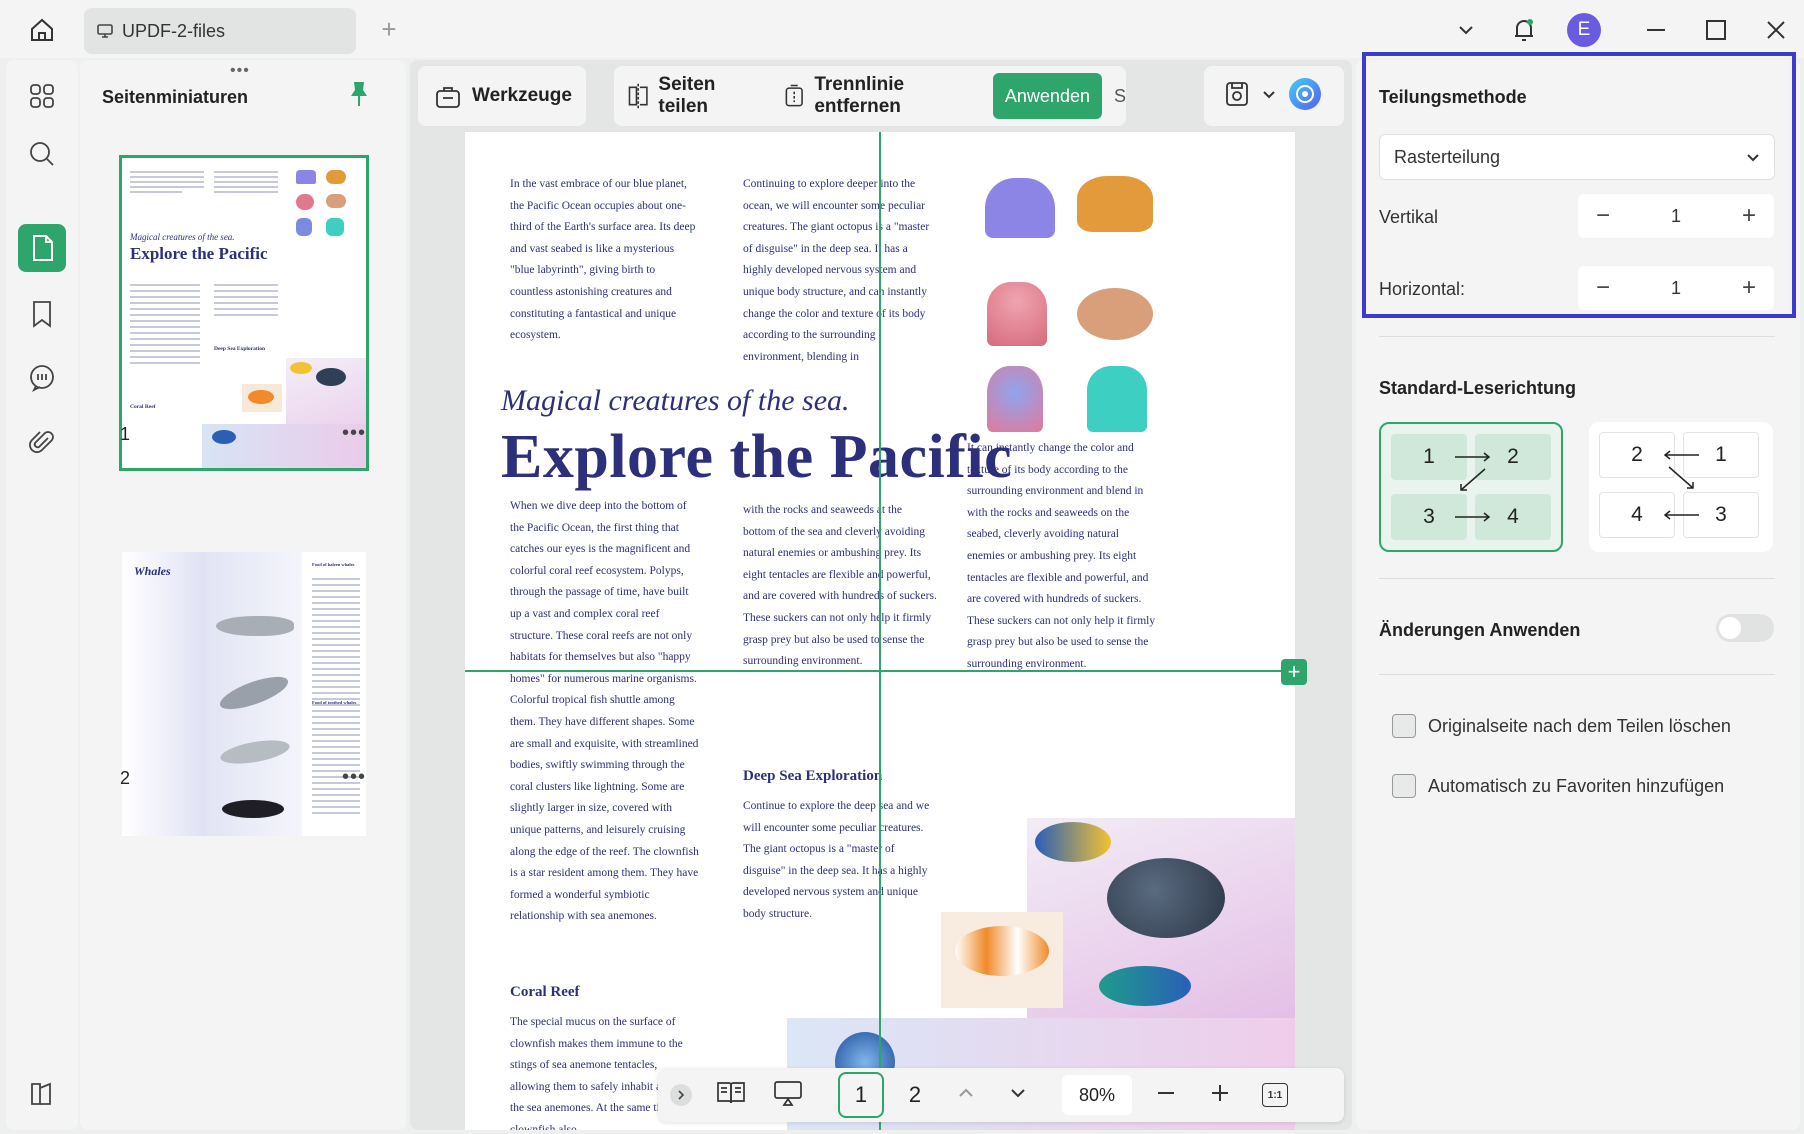 This screenshot has height=1134, width=1804. I want to click on vertical-increment-button: +, so click(1749, 216).